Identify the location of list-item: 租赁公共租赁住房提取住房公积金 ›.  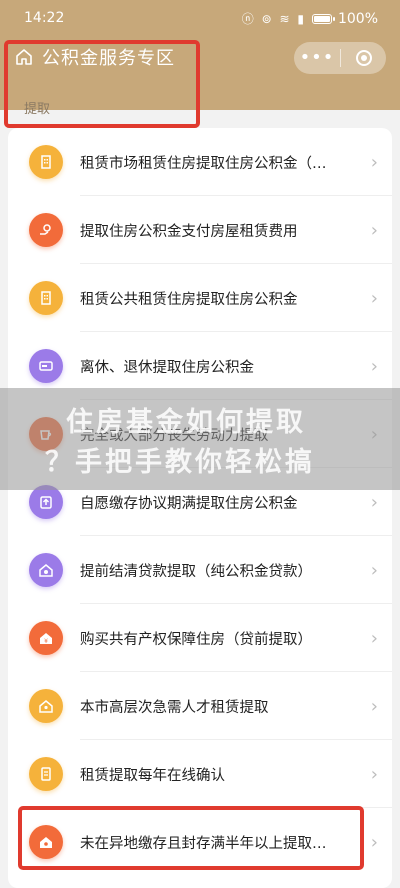
(200, 298).